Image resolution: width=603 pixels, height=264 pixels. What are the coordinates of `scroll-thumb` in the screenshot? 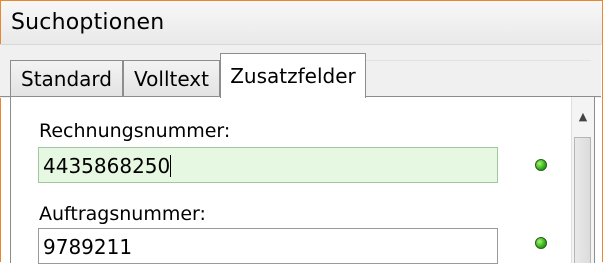 It's located at (582, 200).